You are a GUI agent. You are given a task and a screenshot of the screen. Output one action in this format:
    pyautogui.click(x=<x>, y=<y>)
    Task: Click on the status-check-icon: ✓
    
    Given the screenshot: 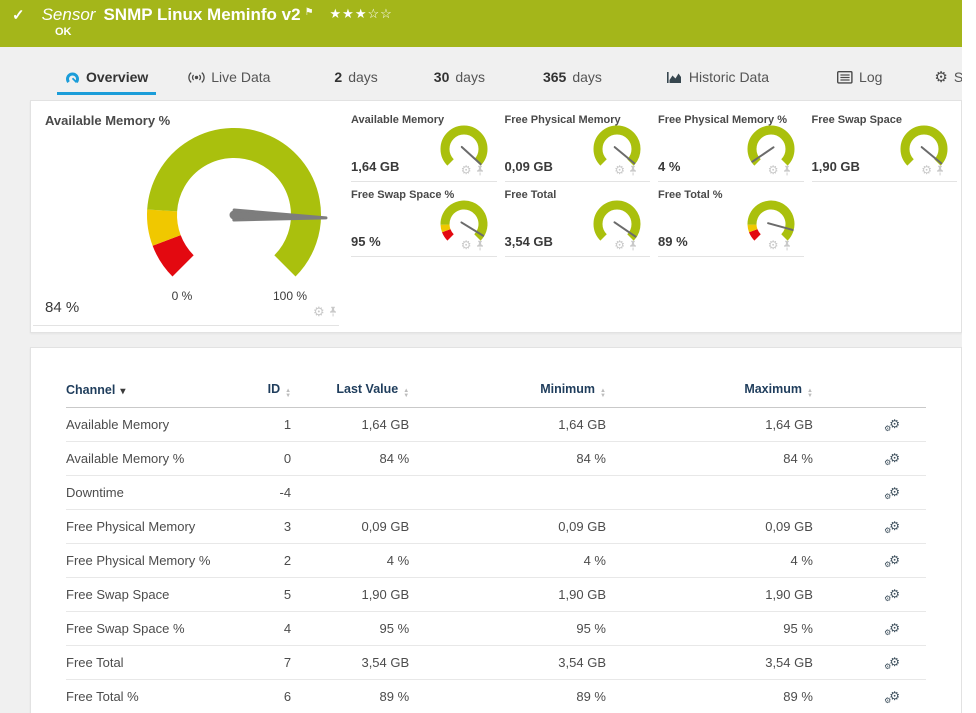 What is the action you would take?
    pyautogui.click(x=18, y=15)
    